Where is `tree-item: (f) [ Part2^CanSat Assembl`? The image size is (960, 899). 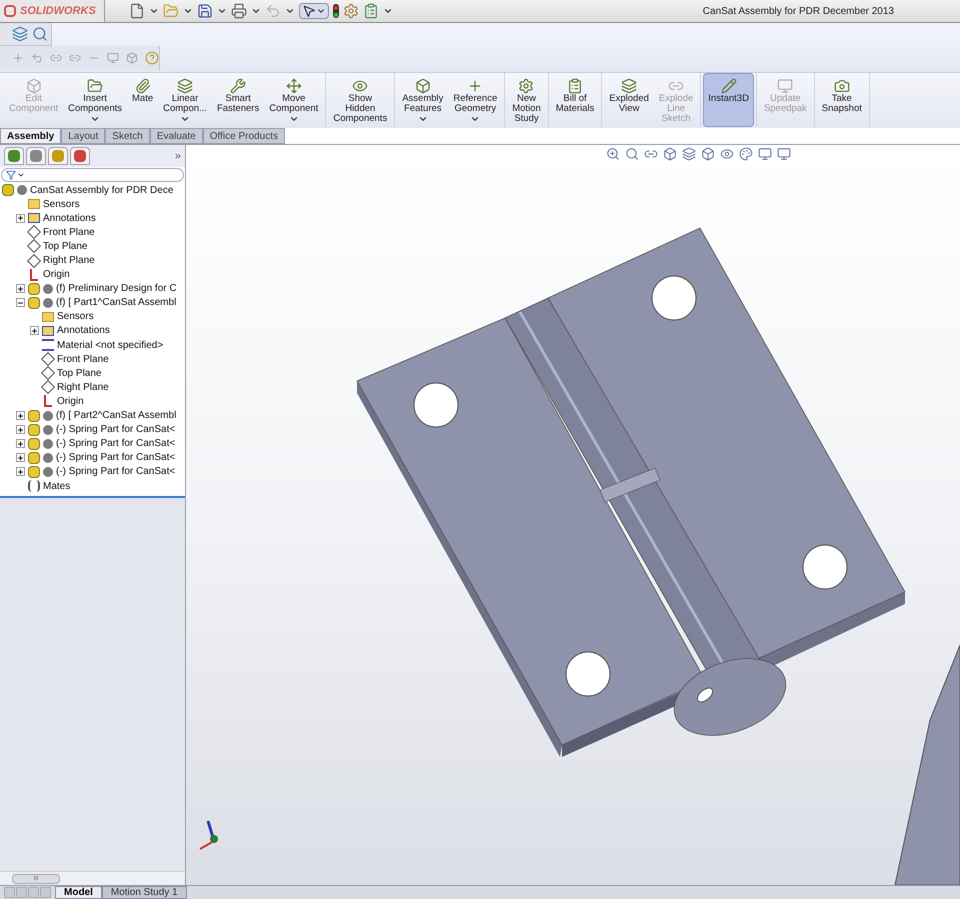
tree-item: (f) [ Part2^CanSat Assembl is located at coordinates (116, 416).